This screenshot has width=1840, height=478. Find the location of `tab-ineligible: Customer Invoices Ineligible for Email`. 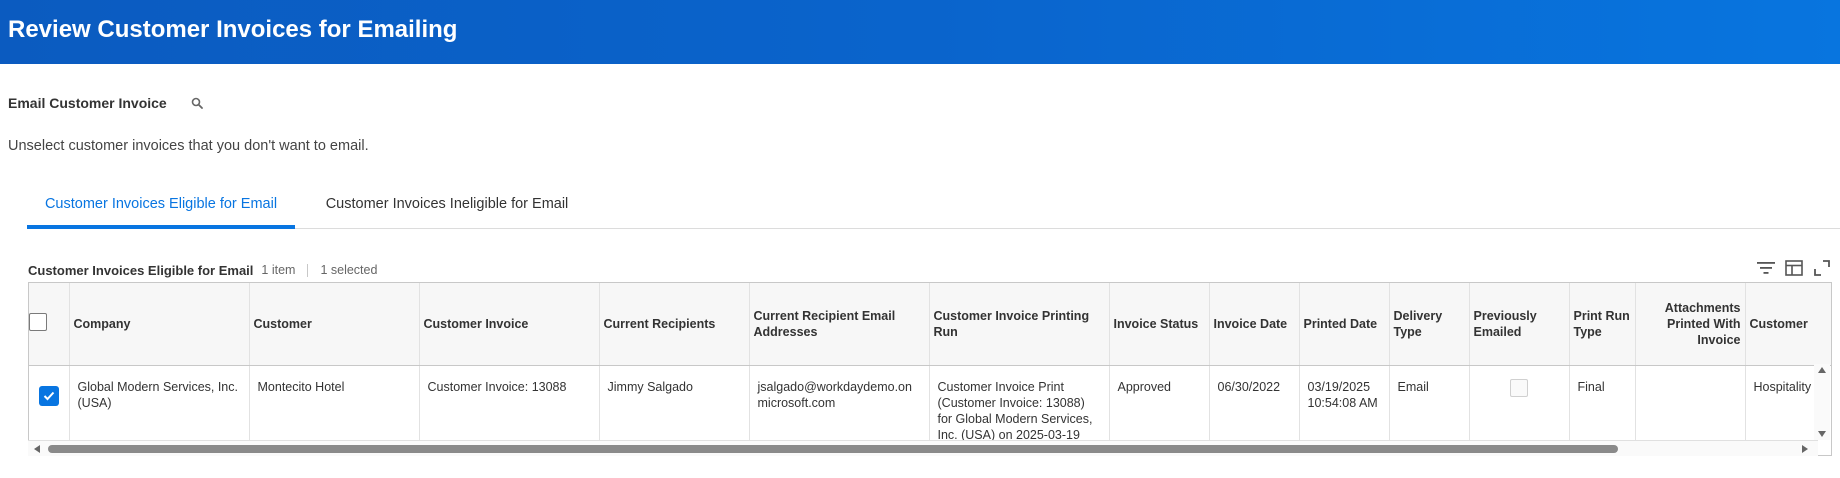

tab-ineligible: Customer Invoices Ineligible for Email is located at coordinates (447, 207).